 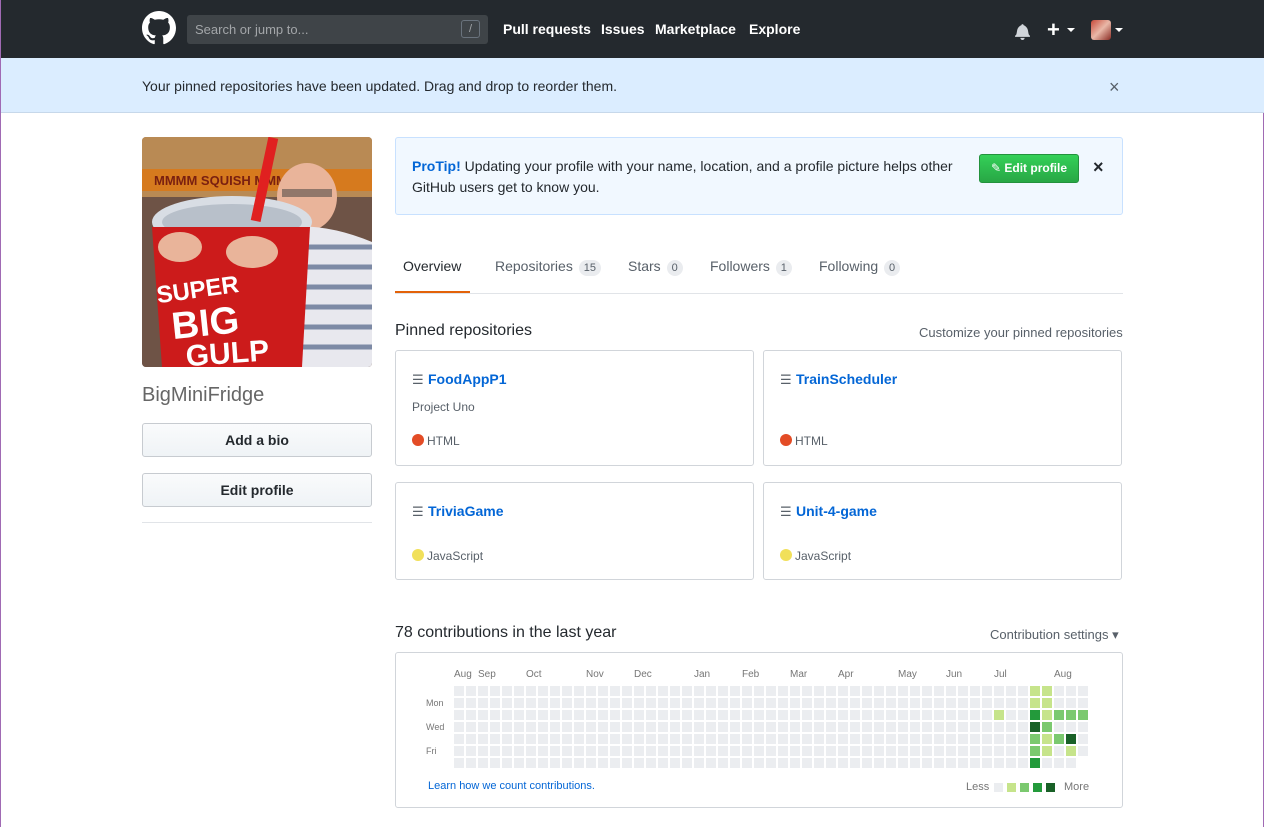 What do you see at coordinates (655, 267) in the screenshot?
I see `tab-stars: Stars 0` at bounding box center [655, 267].